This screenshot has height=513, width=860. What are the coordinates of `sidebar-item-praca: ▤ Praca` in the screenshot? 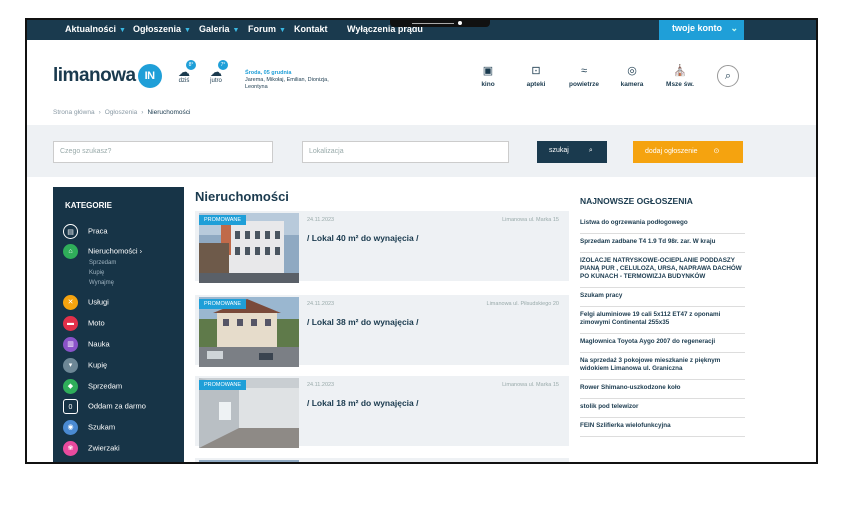 It's located at (85, 231).